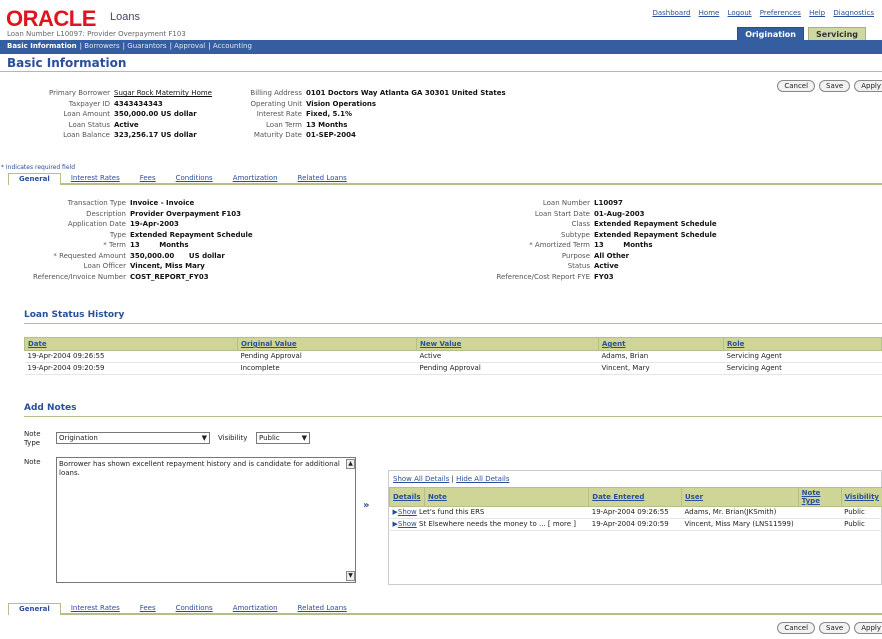  What do you see at coordinates (739, 497) in the screenshot?
I see `column-header-user: User` at bounding box center [739, 497].